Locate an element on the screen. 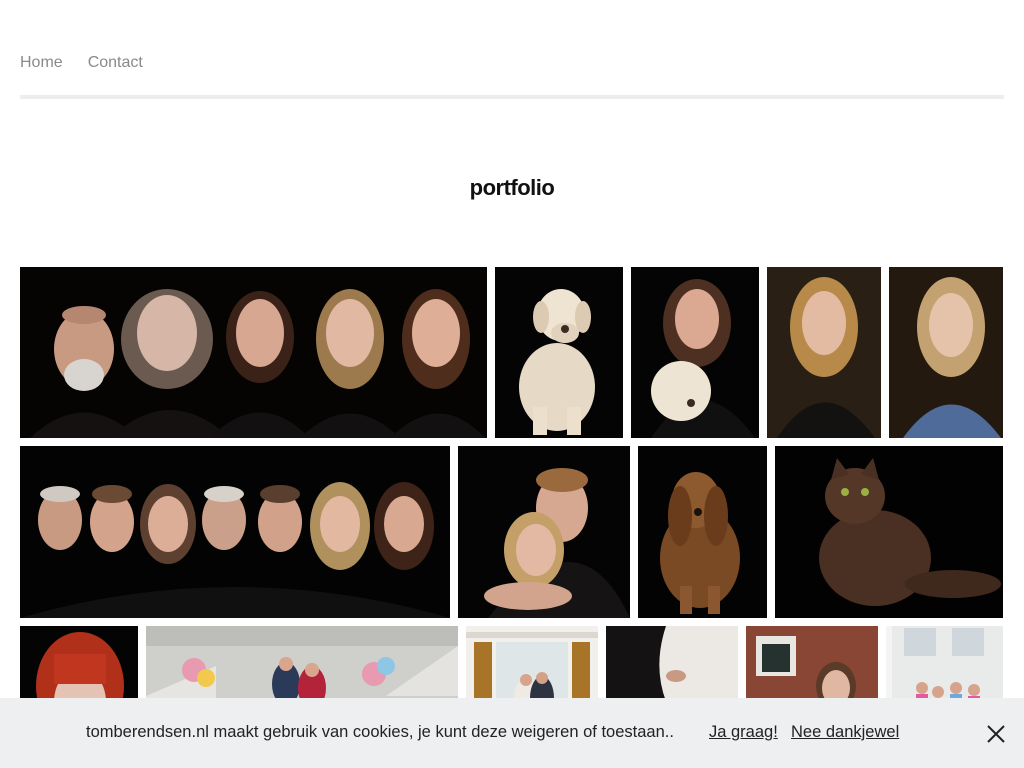 The height and width of the screenshot is (768, 1024). cookie-decline-link: Nee dankjewel is located at coordinates (845, 732).